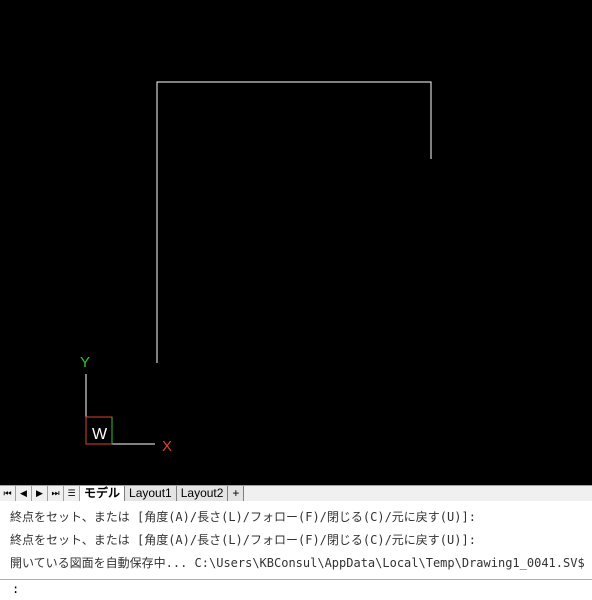 Image resolution: width=592 pixels, height=600 pixels. What do you see at coordinates (296, 493) in the screenshot?
I see `layout-tab-bar: ⏮ ◀ ▶ ⏭ ☰ モデル Layout1 Layout2 +` at bounding box center [296, 493].